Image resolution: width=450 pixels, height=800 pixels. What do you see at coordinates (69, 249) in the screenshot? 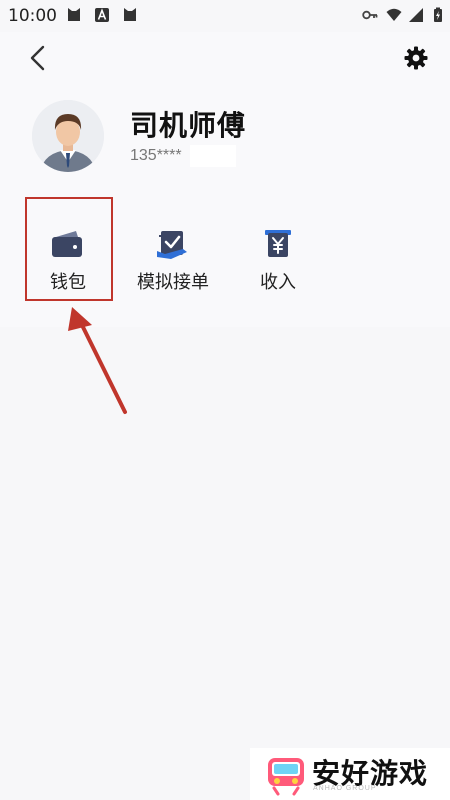
I see `highlight-box` at bounding box center [69, 249].